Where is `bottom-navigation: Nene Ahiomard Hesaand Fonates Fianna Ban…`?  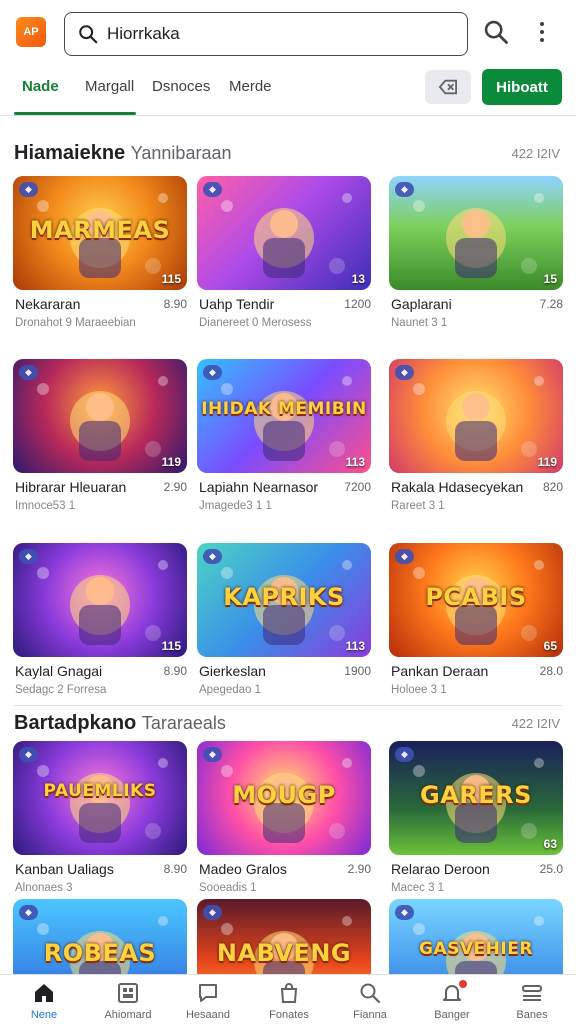
bottom-navigation: Nene Ahiomard Hesaand Fonates Fianna Ban… is located at coordinates (288, 999).